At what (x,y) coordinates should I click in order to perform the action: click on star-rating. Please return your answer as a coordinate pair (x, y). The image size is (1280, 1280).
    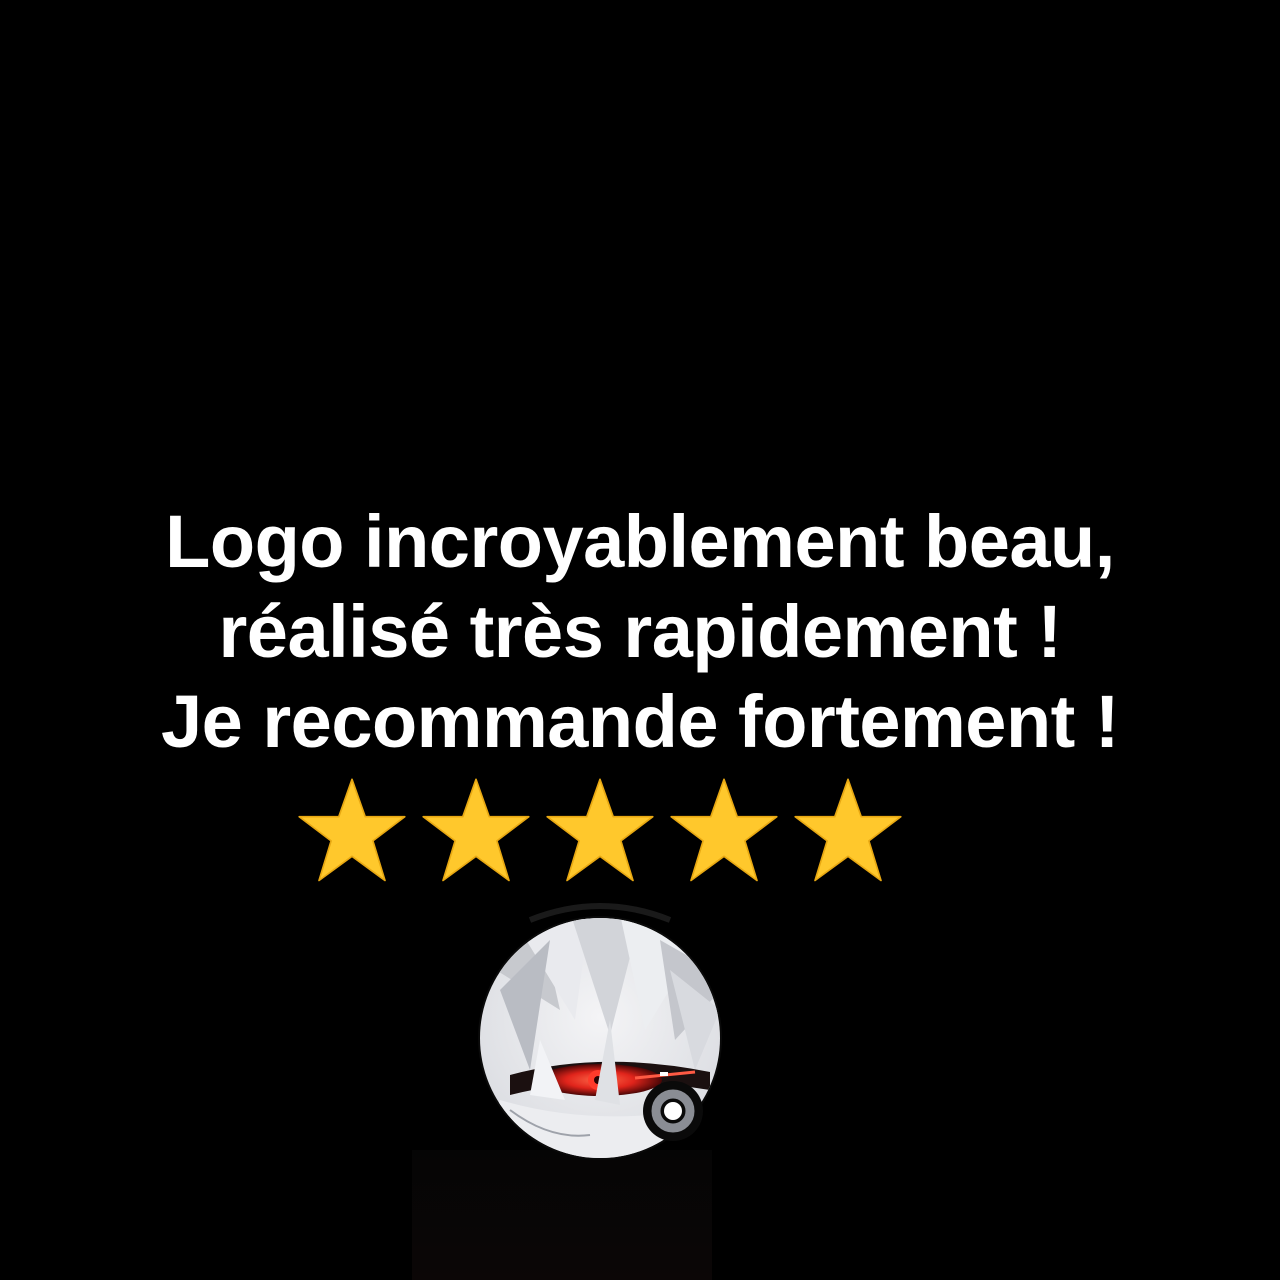
    Looking at the image, I should click on (606, 831).